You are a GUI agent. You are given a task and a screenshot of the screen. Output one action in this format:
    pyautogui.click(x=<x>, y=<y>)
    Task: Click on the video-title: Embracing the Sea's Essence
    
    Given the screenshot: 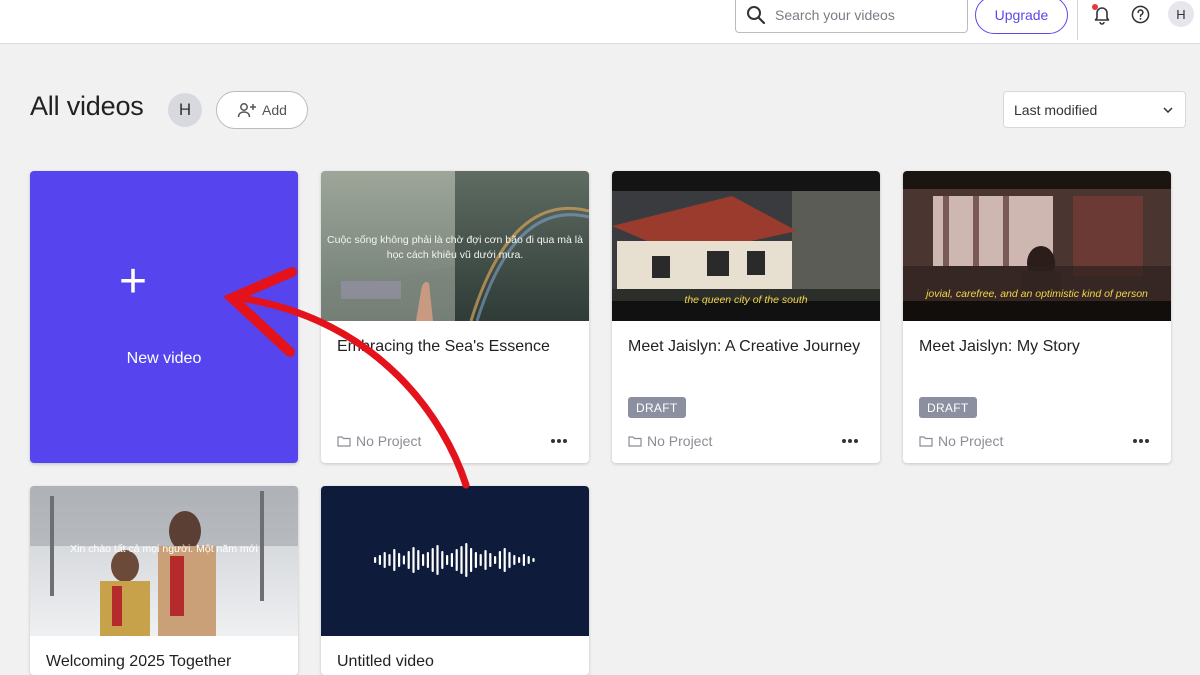 What is the action you would take?
    pyautogui.click(x=455, y=346)
    